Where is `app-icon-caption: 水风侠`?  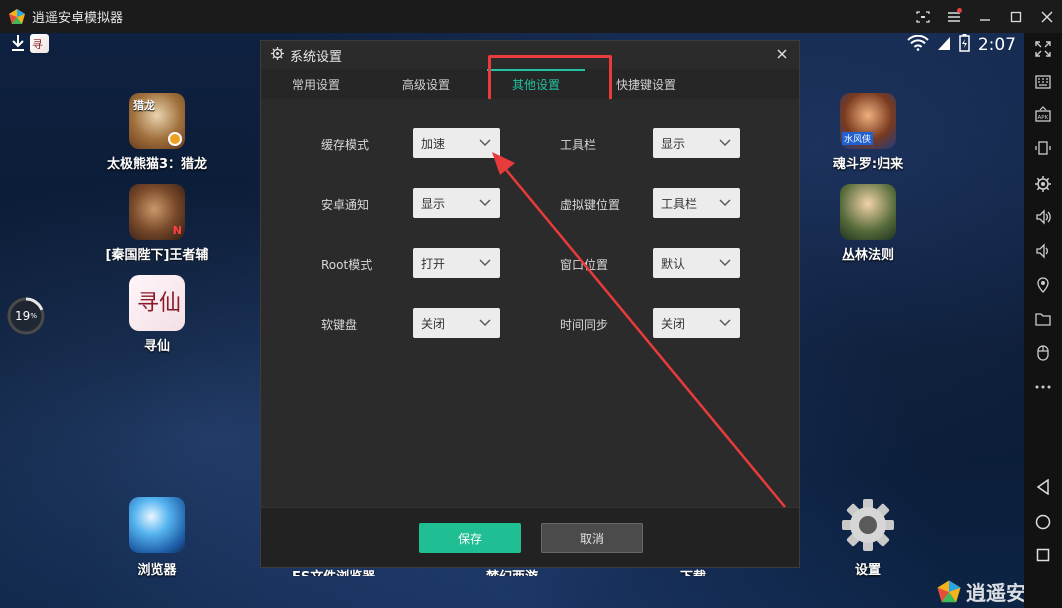
app-icon-caption: 水风侠 is located at coordinates (858, 138).